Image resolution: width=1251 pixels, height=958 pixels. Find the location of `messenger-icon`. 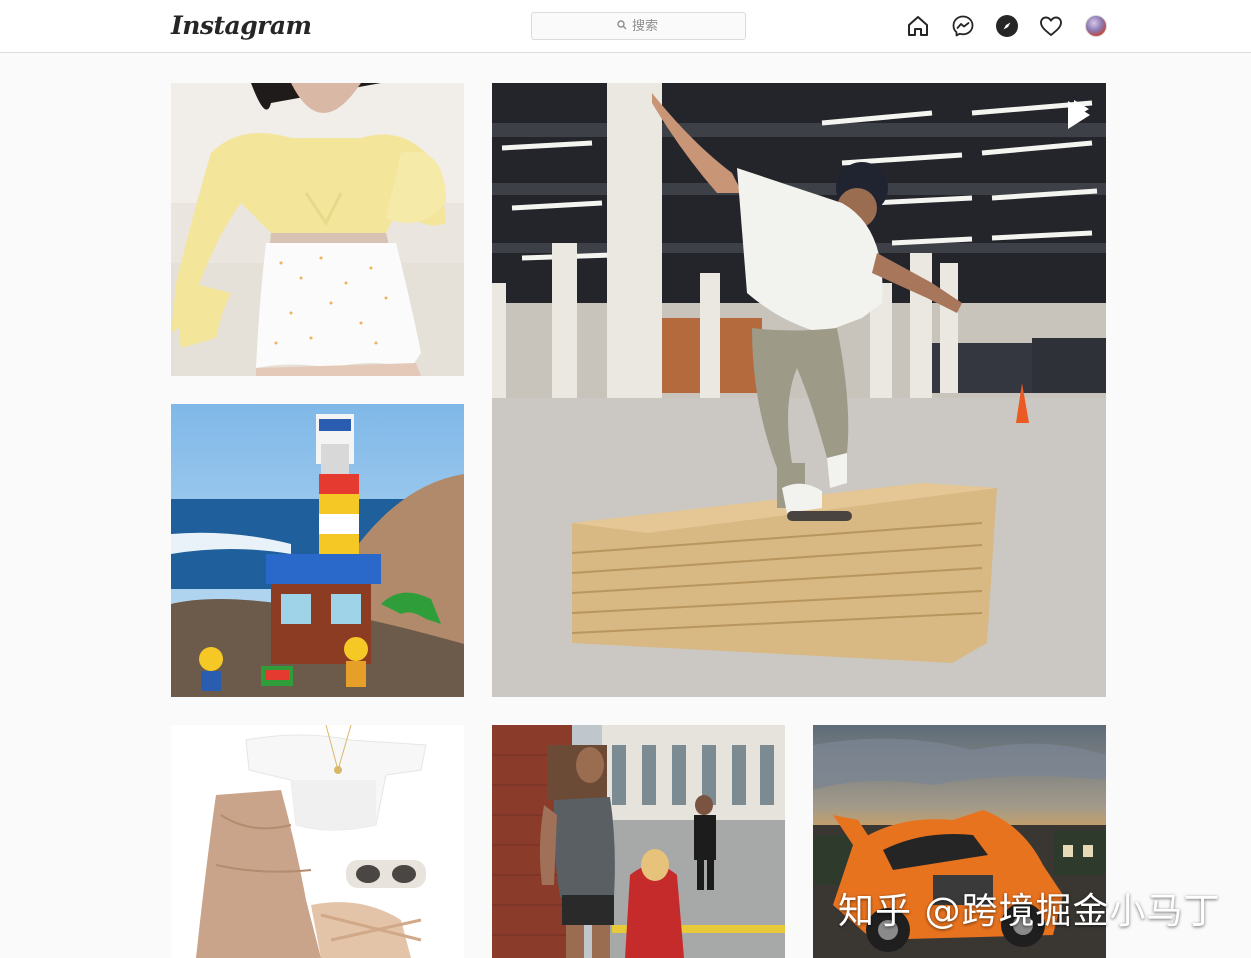

messenger-icon is located at coordinates (963, 26).